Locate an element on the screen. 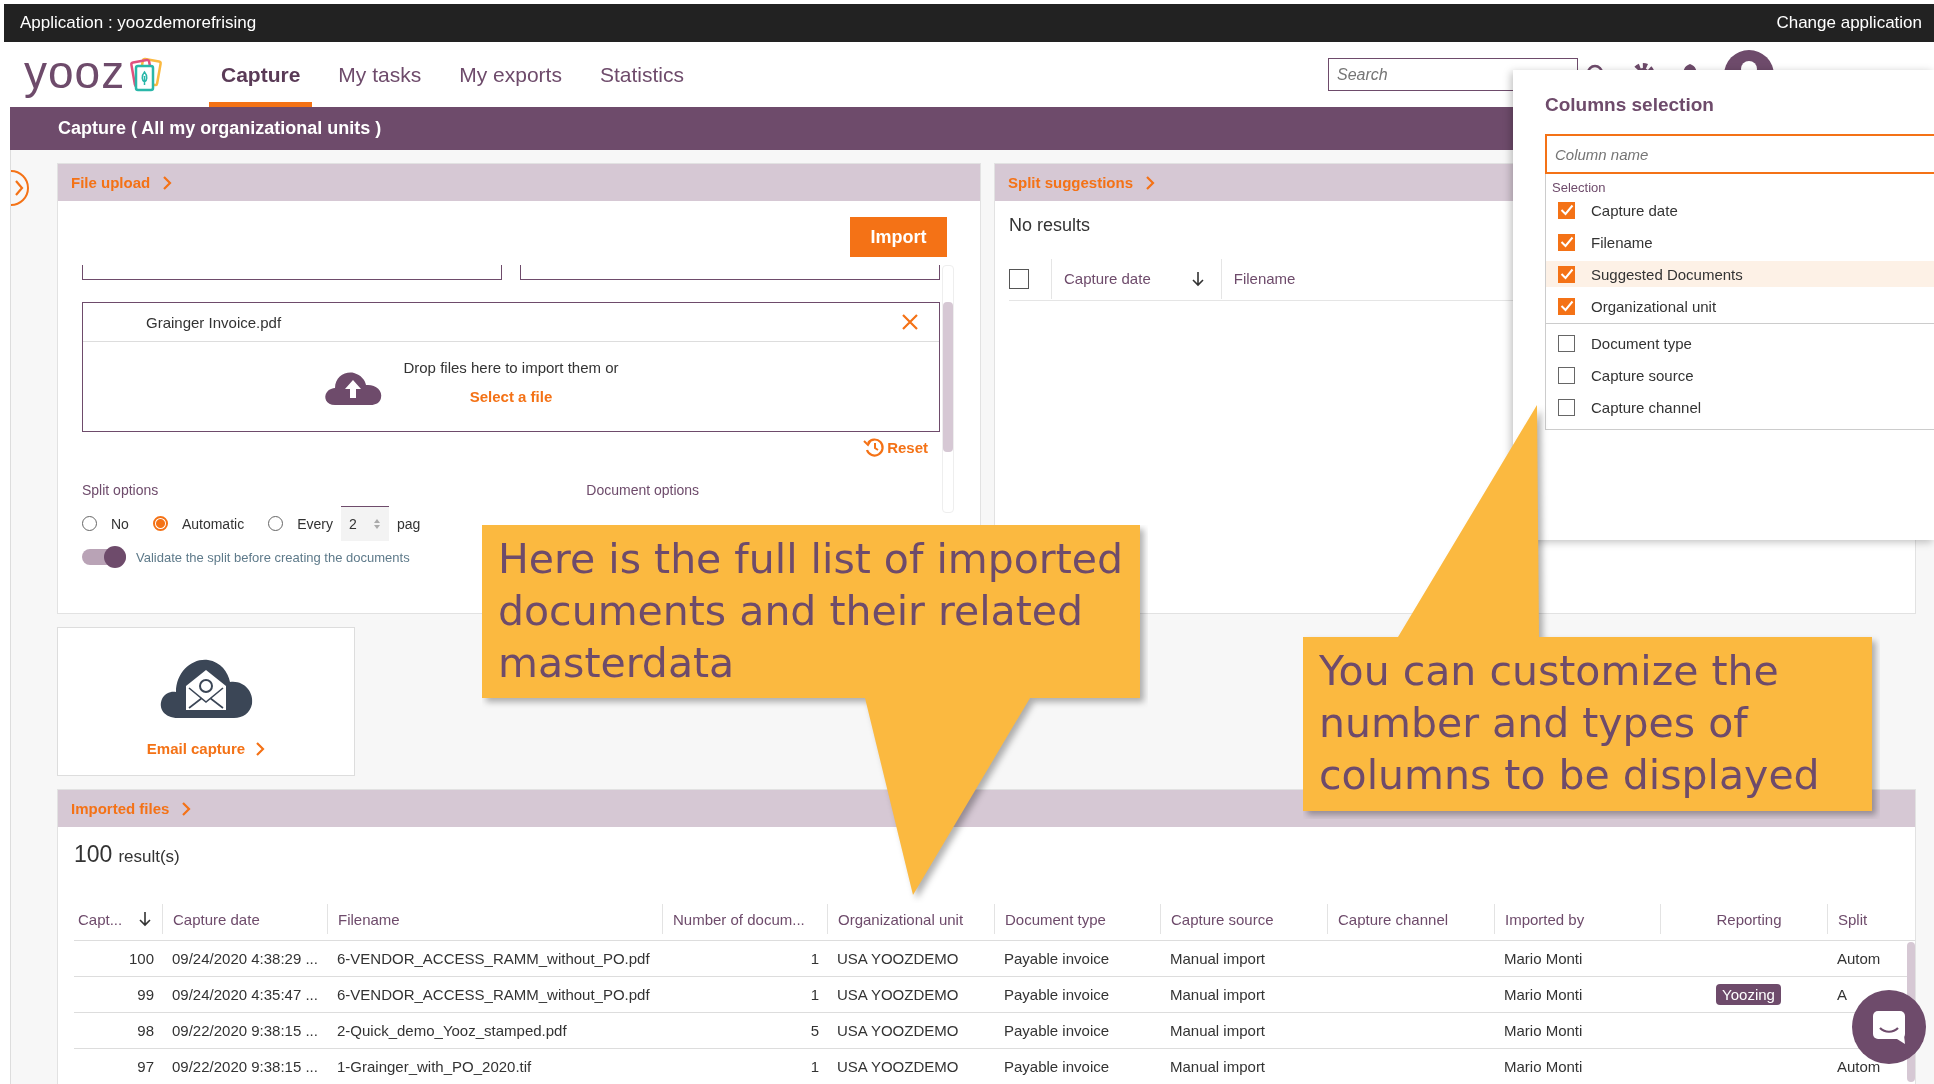 The height and width of the screenshot is (1084, 1934). cards-logo-icon is located at coordinates (146, 74).